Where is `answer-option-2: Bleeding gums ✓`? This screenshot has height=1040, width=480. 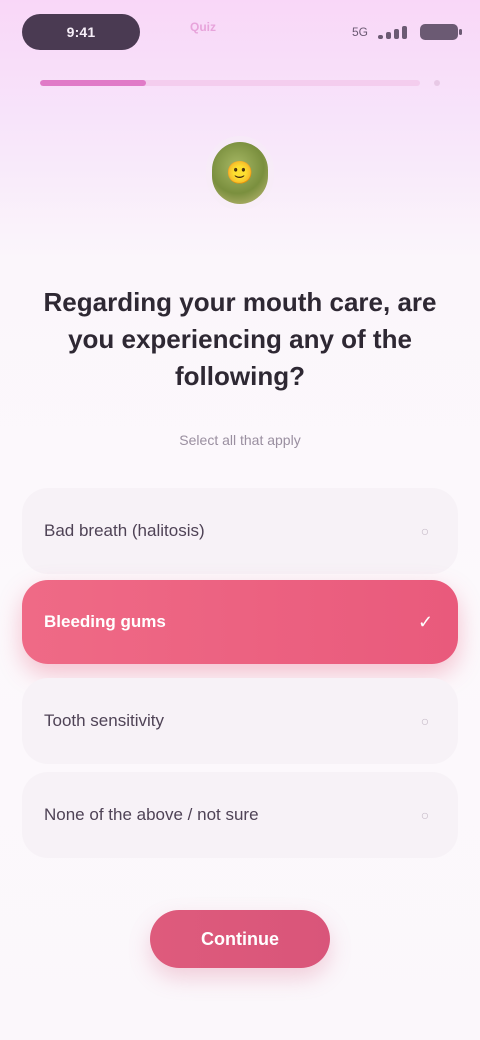
answer-option-2: Bleeding gums ✓ is located at coordinates (240, 622).